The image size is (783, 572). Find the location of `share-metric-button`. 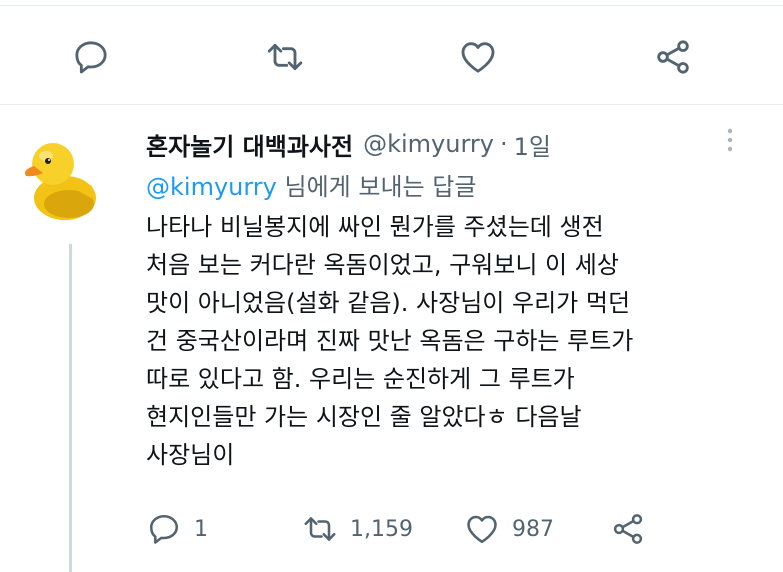

share-metric-button is located at coordinates (628, 529).